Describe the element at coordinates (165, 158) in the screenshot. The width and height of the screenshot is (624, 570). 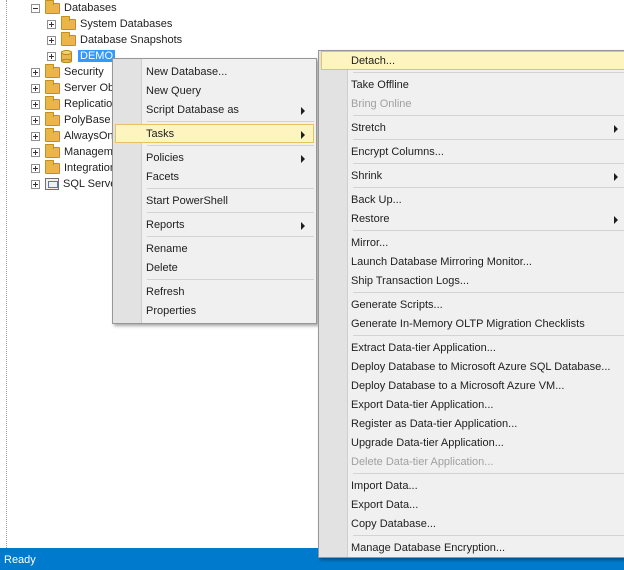
I see `menu-item-label: Policies` at that location.